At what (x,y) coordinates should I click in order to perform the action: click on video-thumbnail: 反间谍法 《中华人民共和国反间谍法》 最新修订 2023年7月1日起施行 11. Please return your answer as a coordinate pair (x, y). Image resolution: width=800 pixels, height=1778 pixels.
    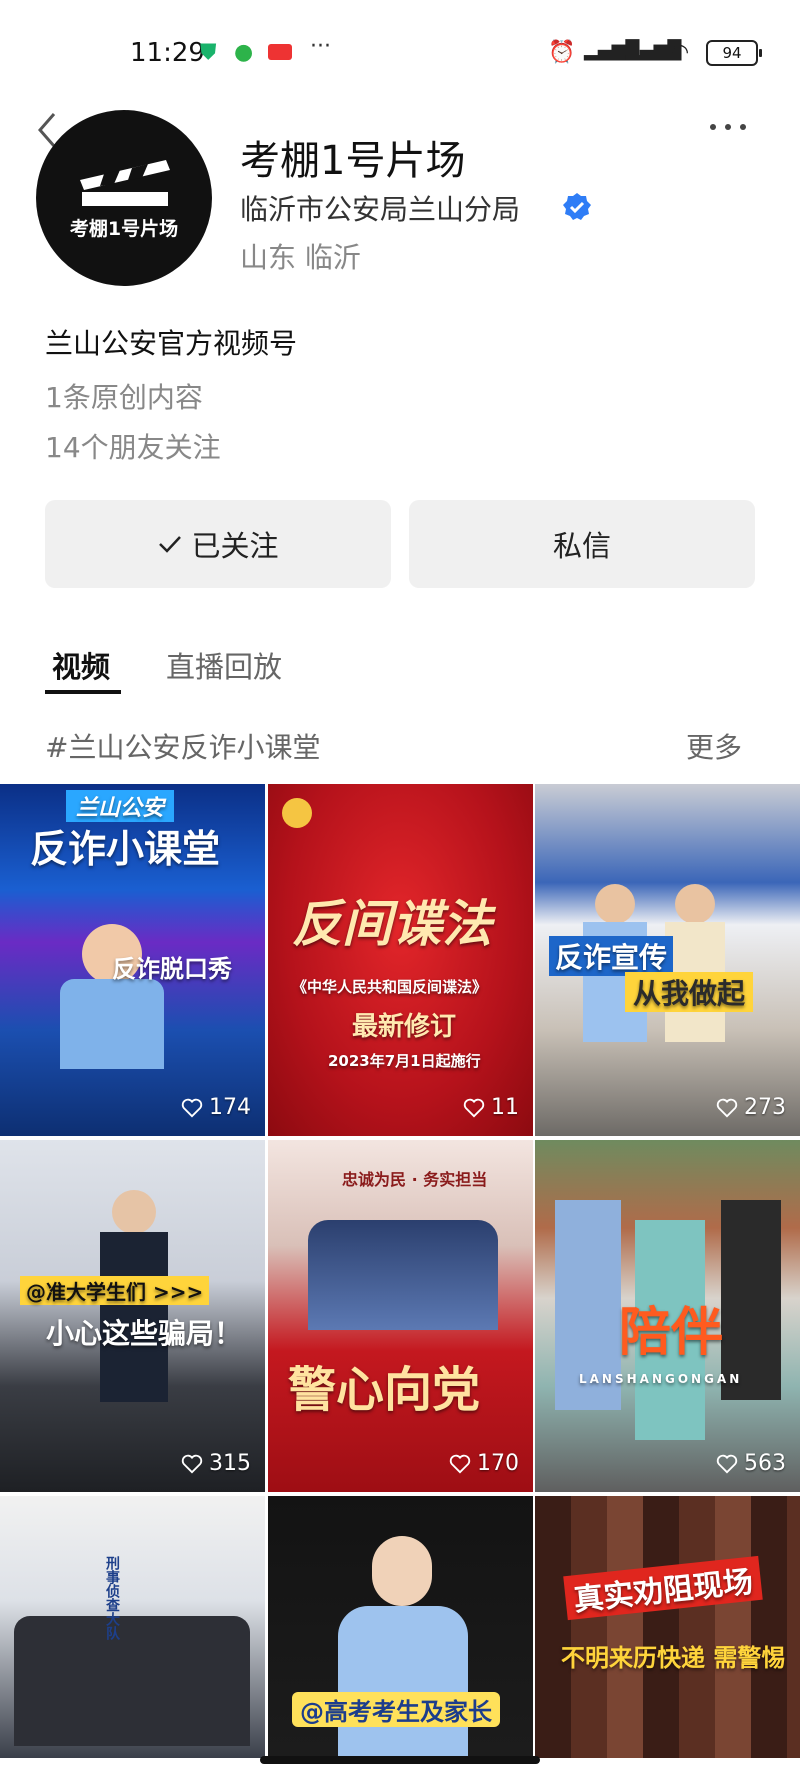
    Looking at the image, I should click on (400, 960).